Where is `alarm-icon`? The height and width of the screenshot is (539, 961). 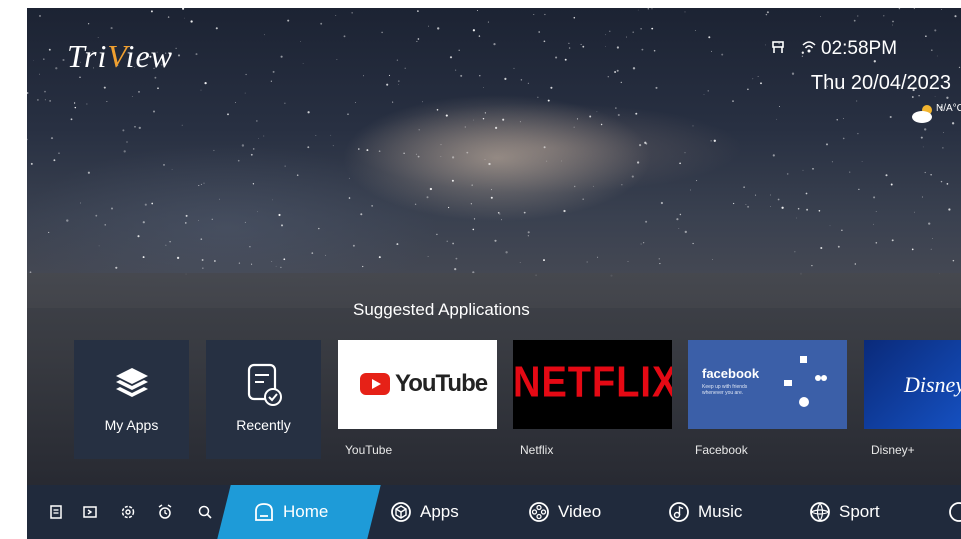 alarm-icon is located at coordinates (165, 512).